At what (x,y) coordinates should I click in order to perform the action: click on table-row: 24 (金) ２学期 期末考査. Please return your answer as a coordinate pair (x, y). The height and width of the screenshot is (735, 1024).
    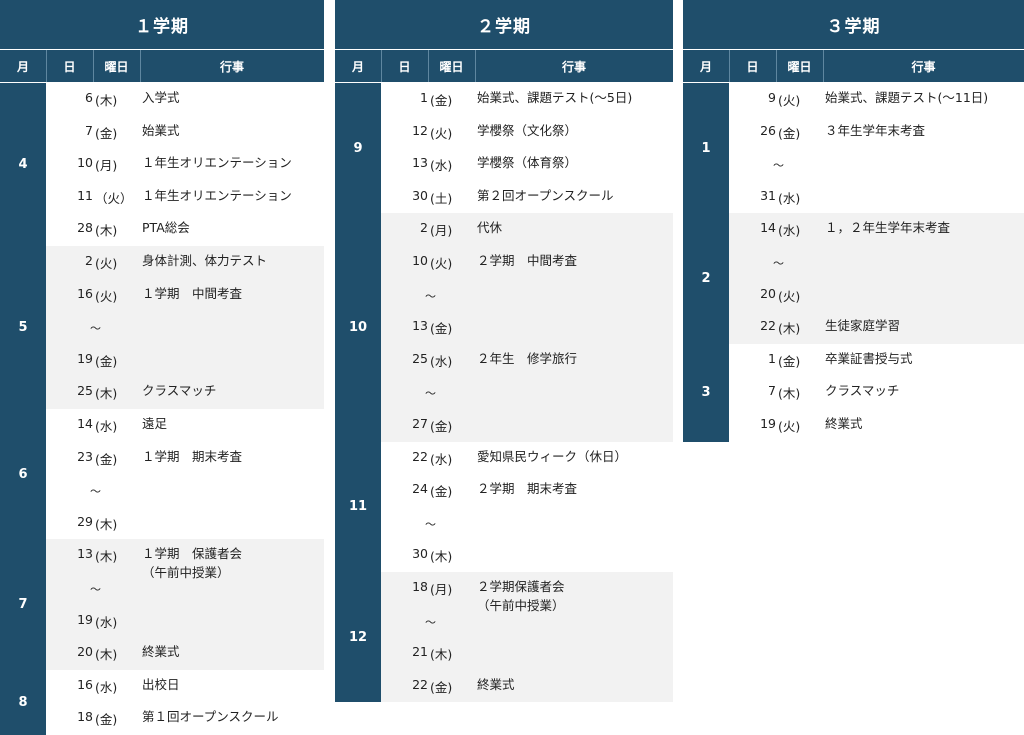
    Looking at the image, I should click on (527, 494).